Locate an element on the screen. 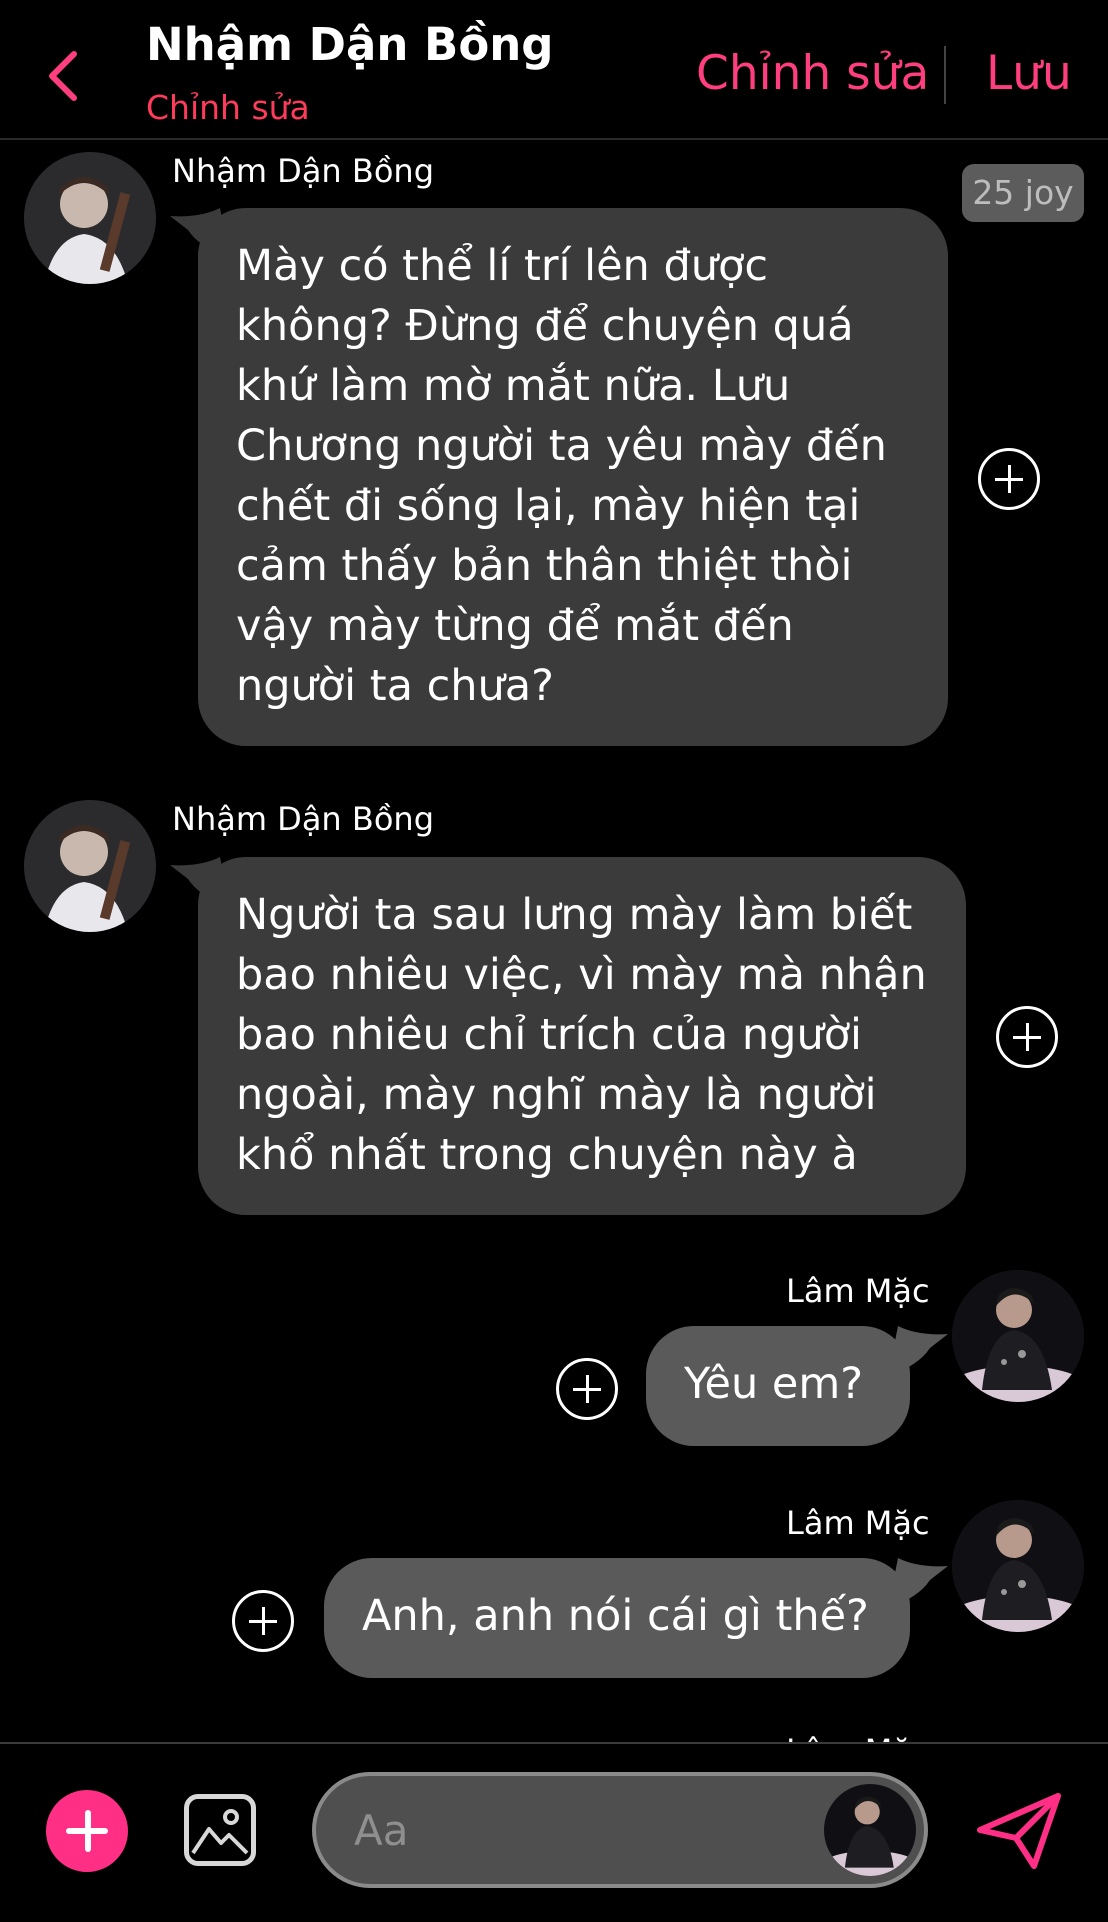 The image size is (1108, 1922). chat-title: Nhậm Dận Bồng is located at coordinates (350, 44).